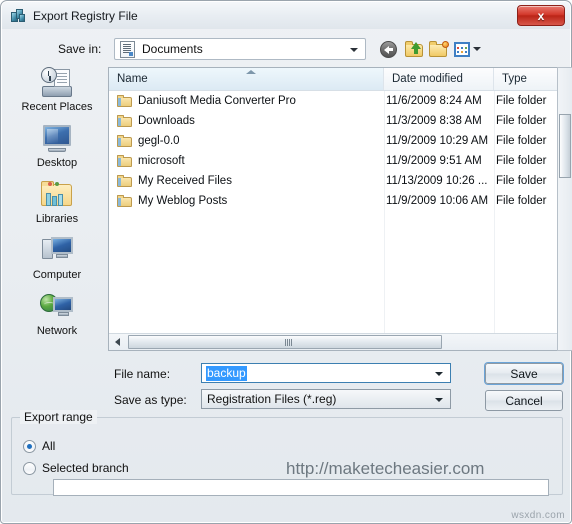  What do you see at coordinates (49, 446) in the screenshot?
I see `radio-label: All` at bounding box center [49, 446].